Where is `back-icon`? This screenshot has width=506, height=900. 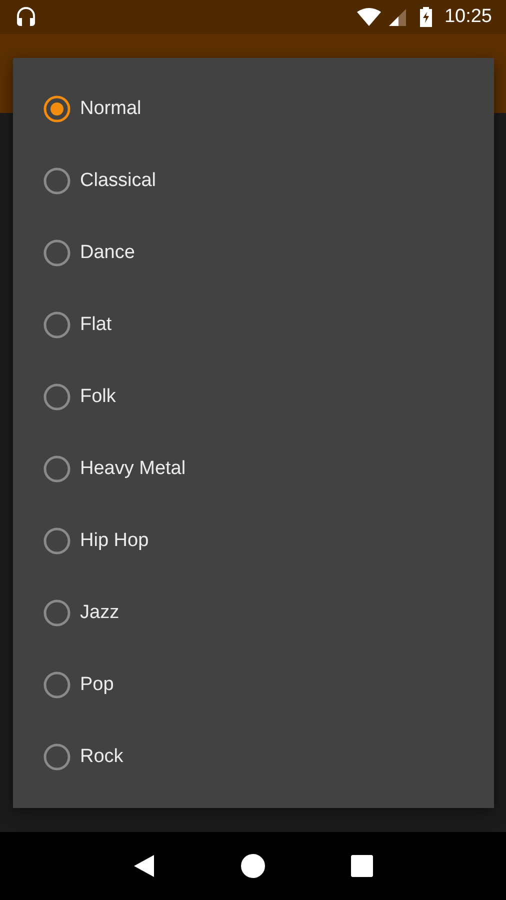
back-icon is located at coordinates (144, 866).